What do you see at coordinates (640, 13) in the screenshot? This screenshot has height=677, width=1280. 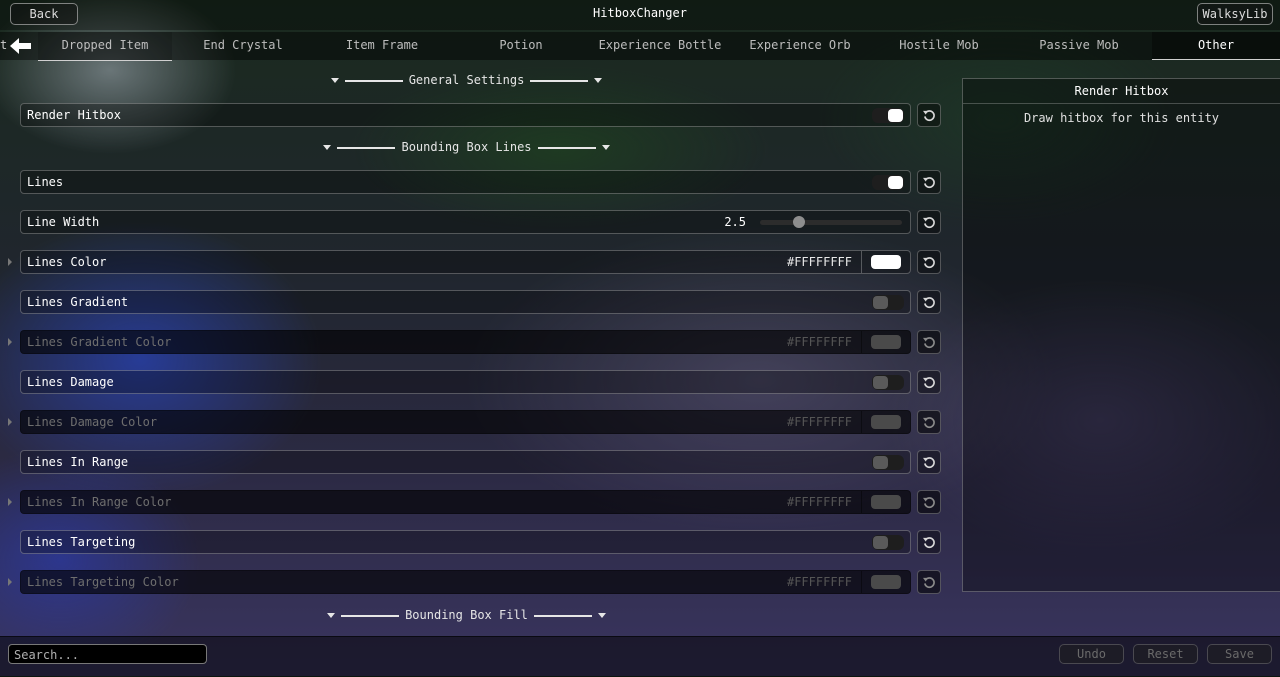 I see `page-title: HitboxChanger` at bounding box center [640, 13].